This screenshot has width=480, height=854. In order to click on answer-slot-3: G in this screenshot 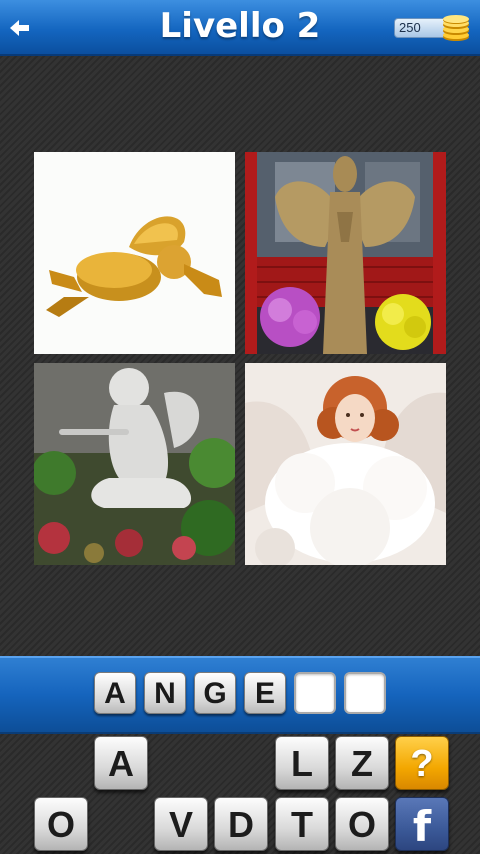, I will do `click(215, 693)`.